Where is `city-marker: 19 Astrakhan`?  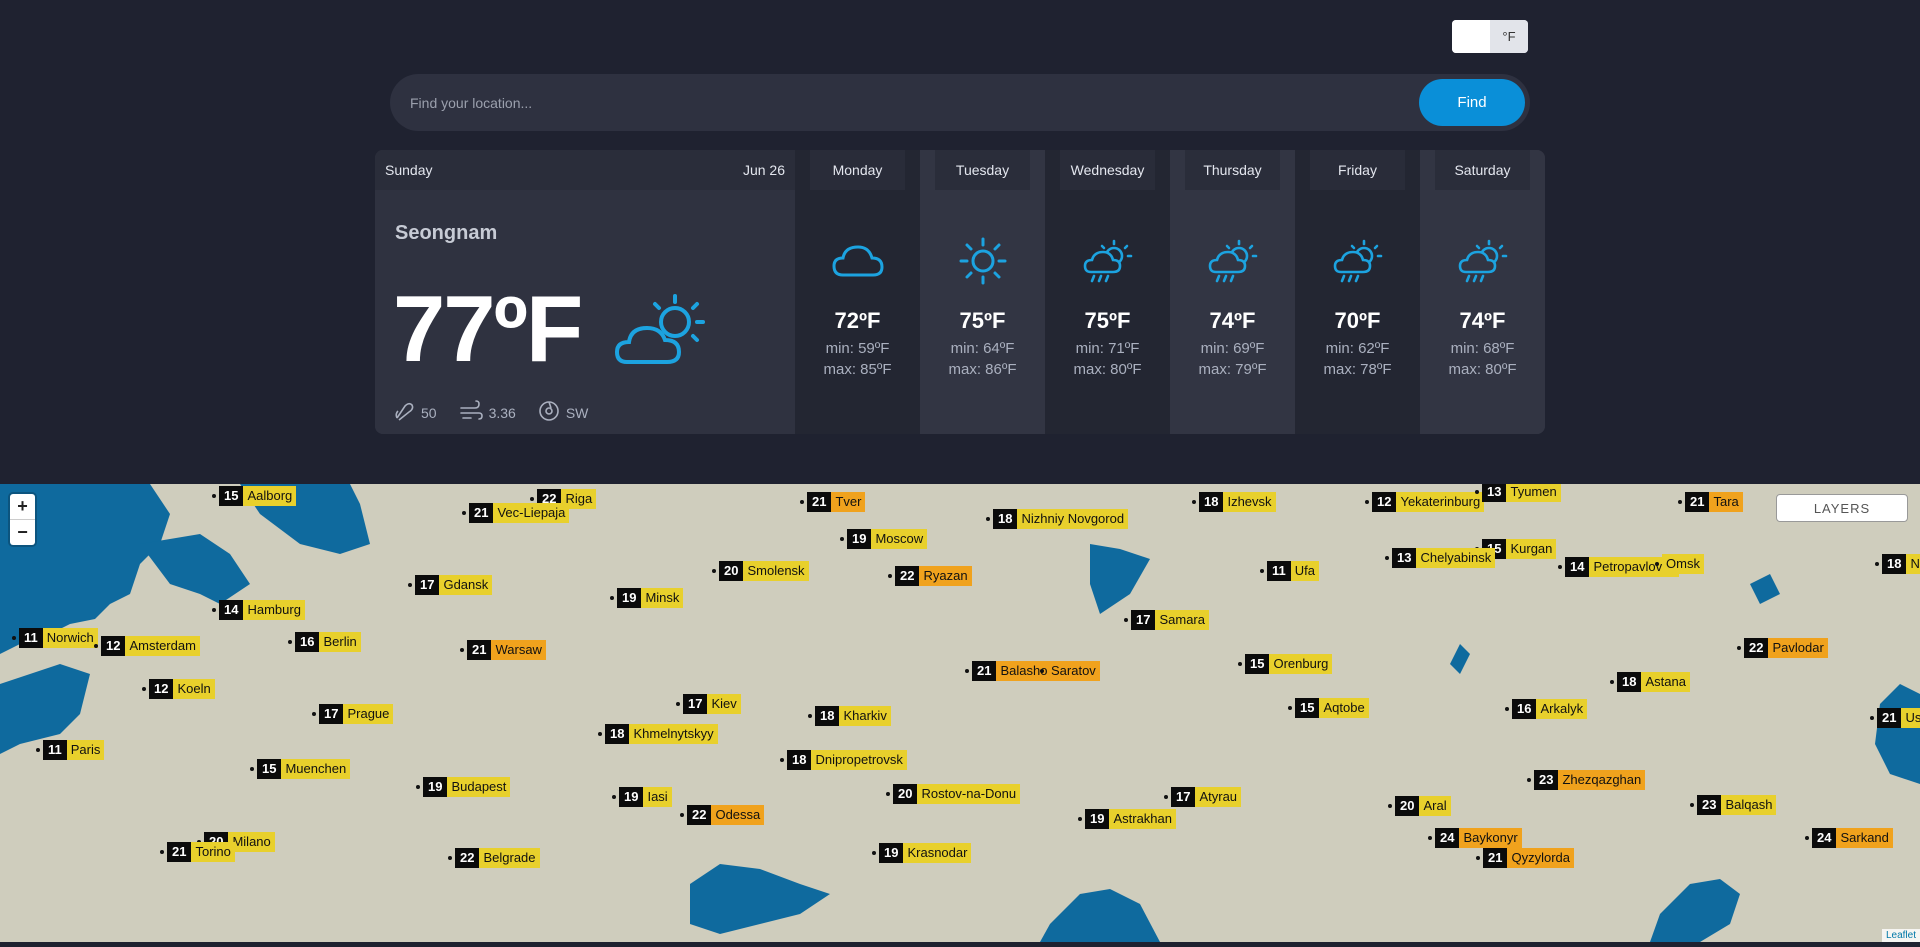
city-marker: 19 Astrakhan is located at coordinates (1127, 819).